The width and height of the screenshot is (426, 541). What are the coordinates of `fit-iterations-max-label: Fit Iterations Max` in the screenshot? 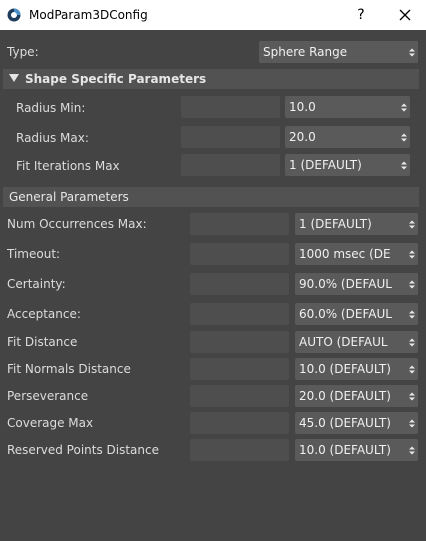 It's located at (68, 166).